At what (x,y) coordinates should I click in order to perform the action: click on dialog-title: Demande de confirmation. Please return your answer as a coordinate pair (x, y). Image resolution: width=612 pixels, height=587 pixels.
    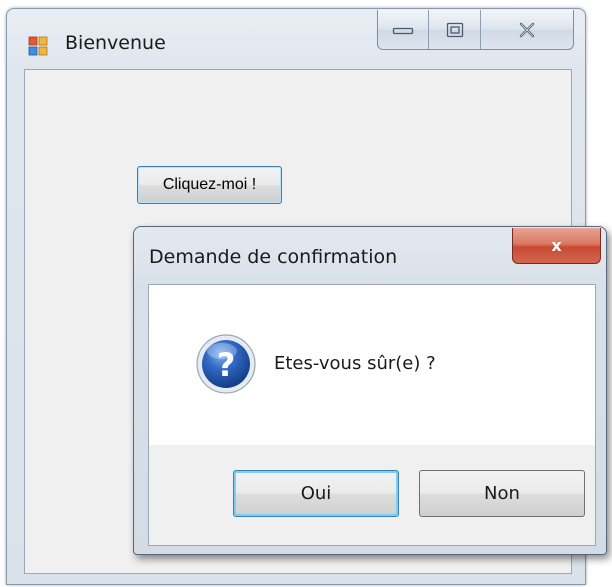
    Looking at the image, I should click on (273, 257).